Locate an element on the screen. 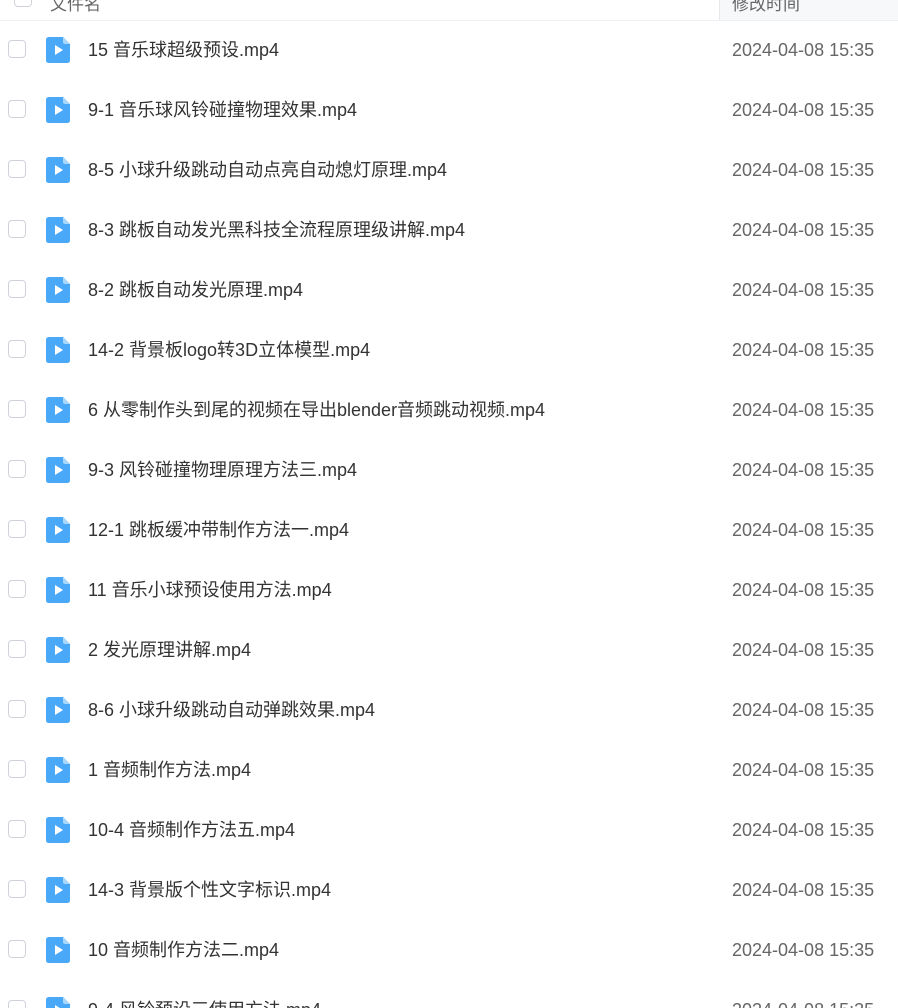 The image size is (898, 1008). file-name: 14-2 背景板logo转3D立体模型.mp4 is located at coordinates (229, 350).